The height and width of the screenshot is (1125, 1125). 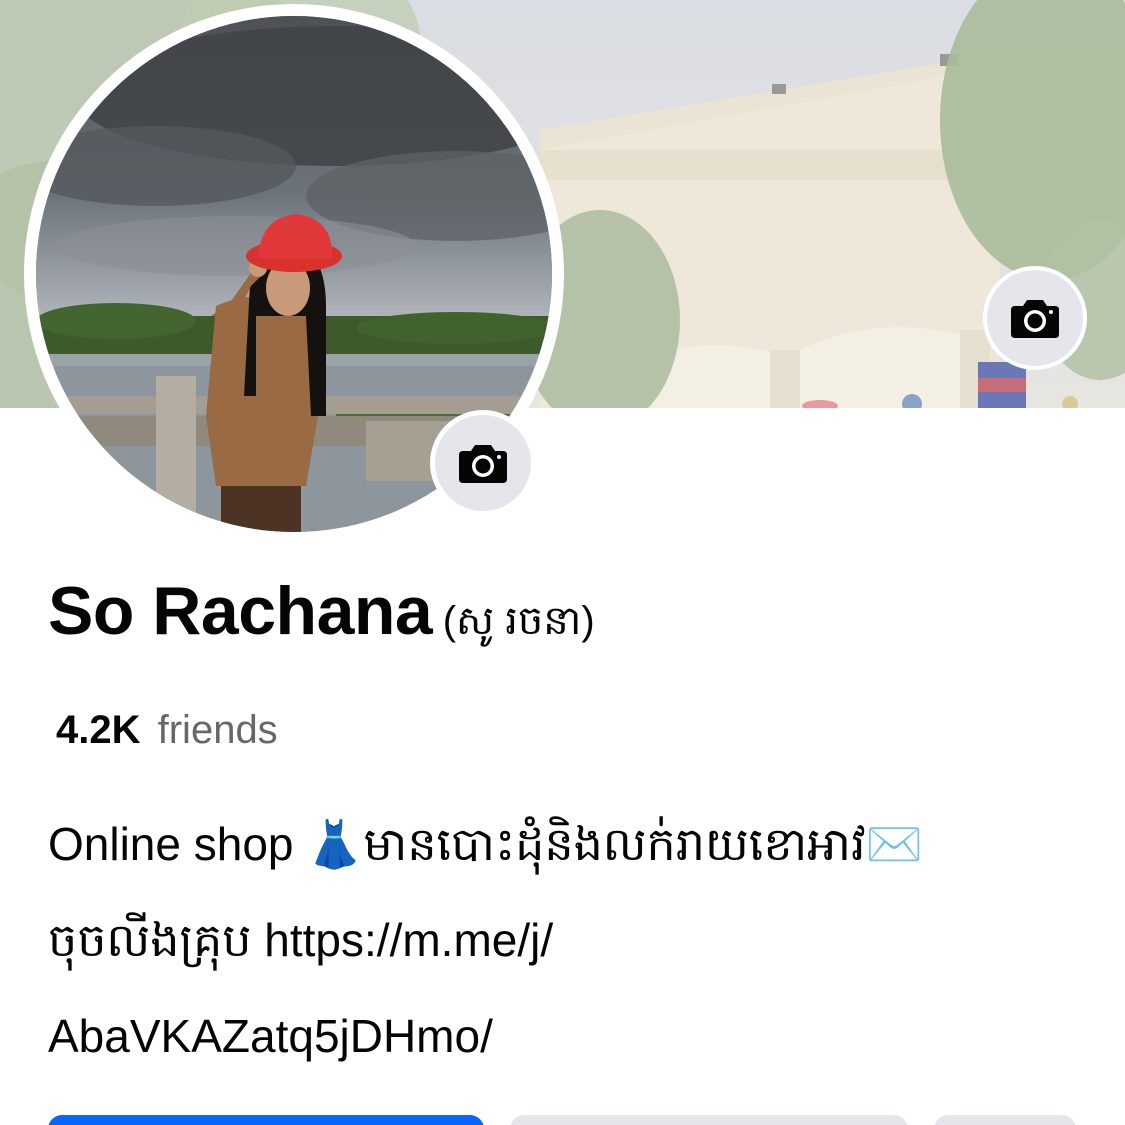 I want to click on profile-alternate-name: (សូ រចនា), so click(x=518, y=621).